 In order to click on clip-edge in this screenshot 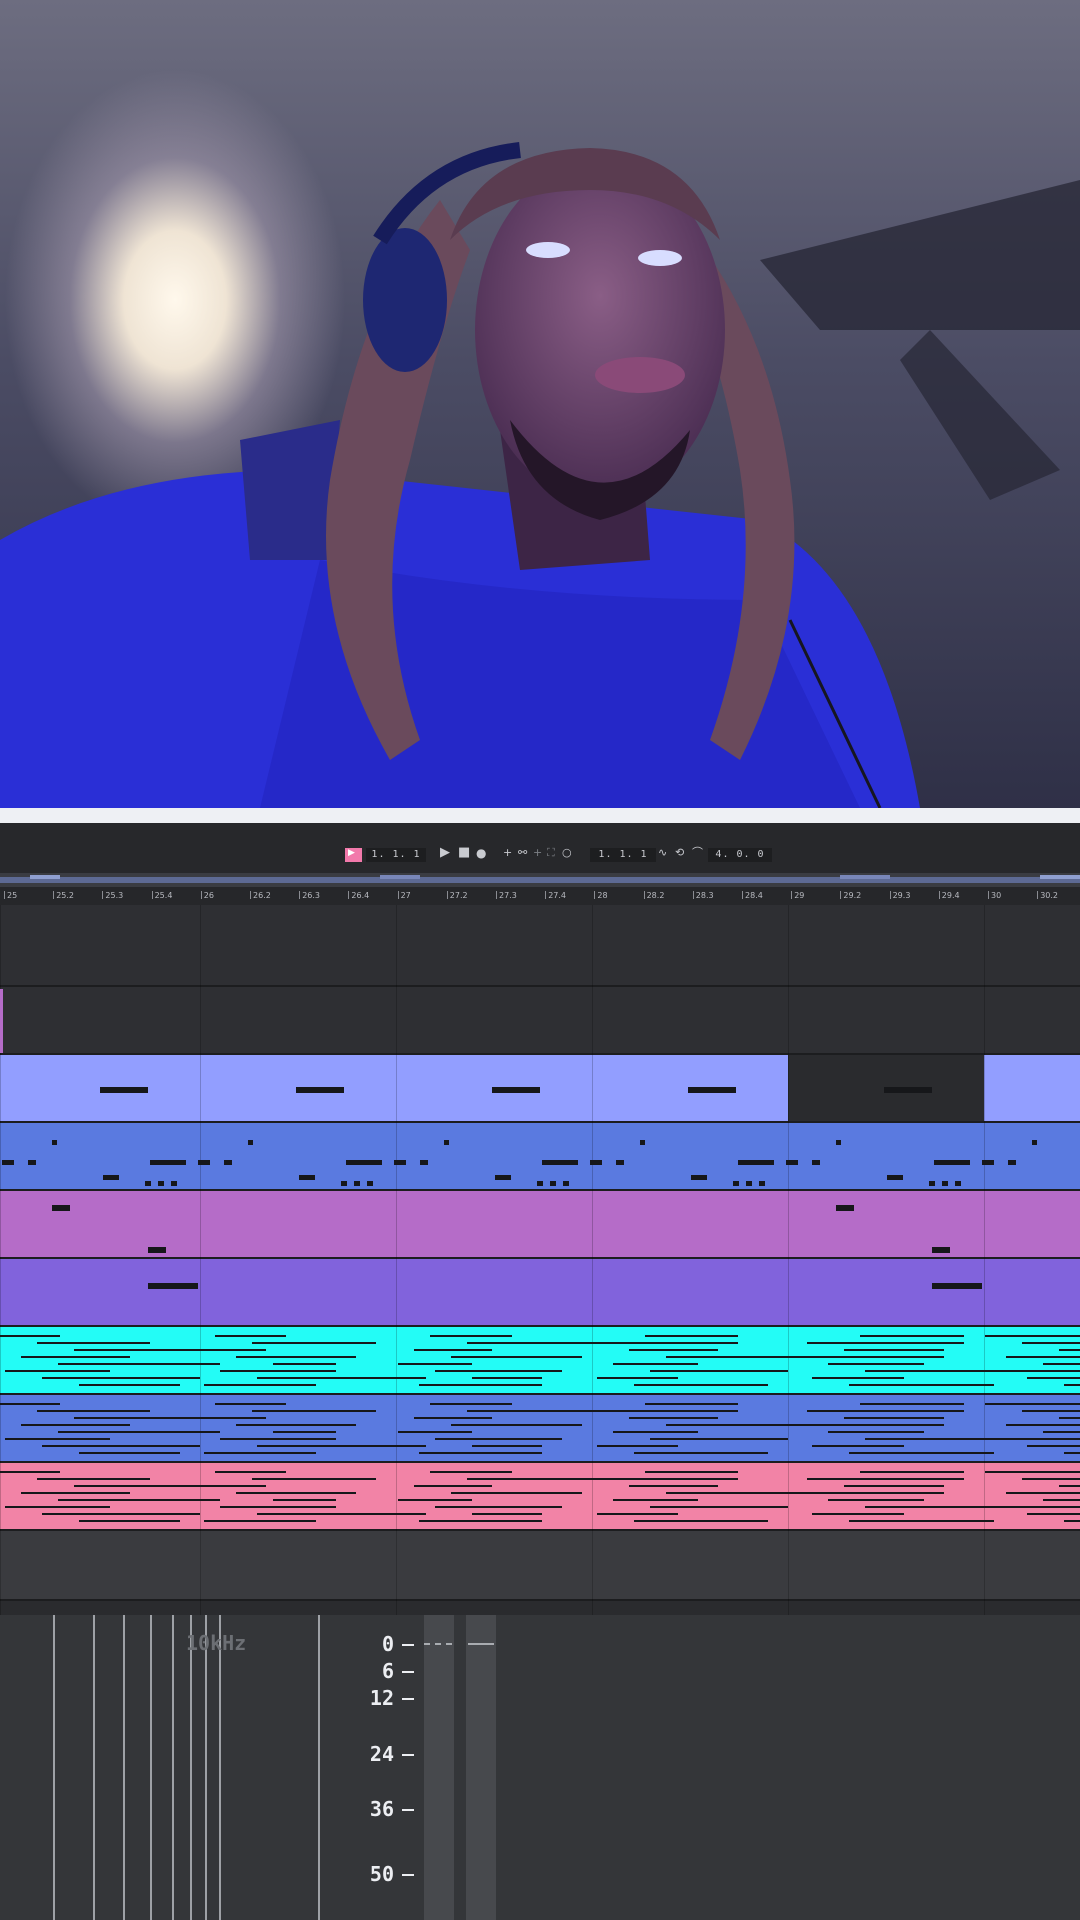, I will do `click(1, 1021)`.